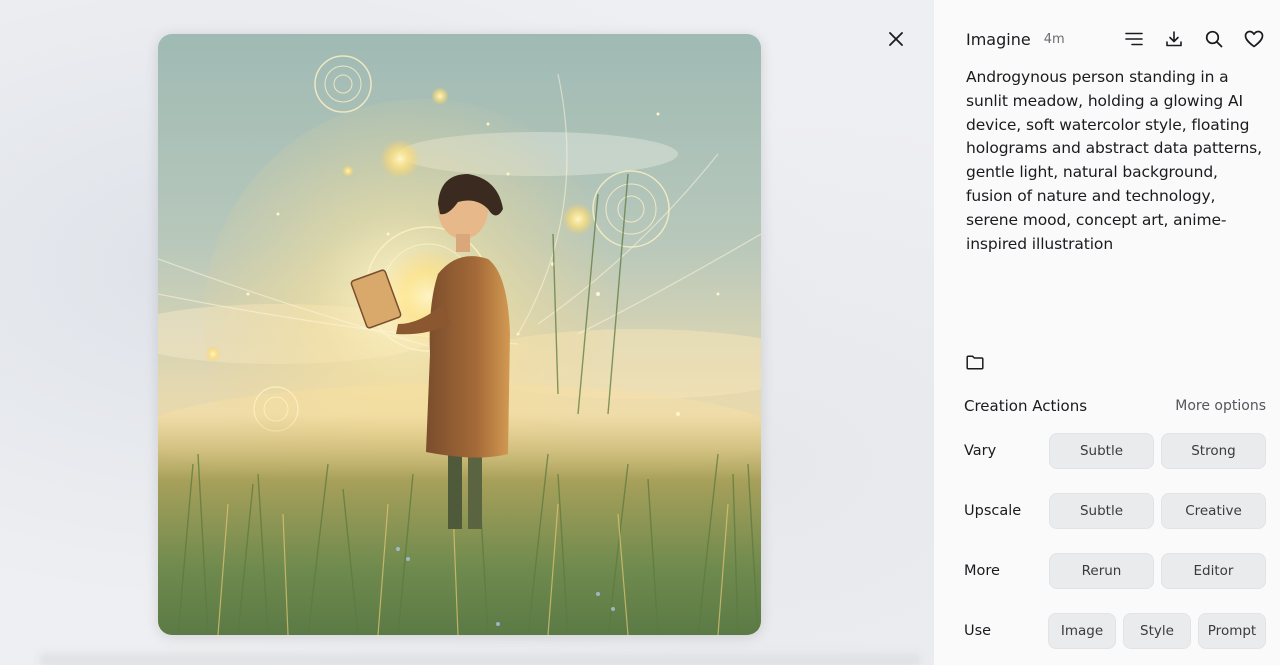  What do you see at coordinates (1101, 571) in the screenshot?
I see `rerun-button: Rerun` at bounding box center [1101, 571].